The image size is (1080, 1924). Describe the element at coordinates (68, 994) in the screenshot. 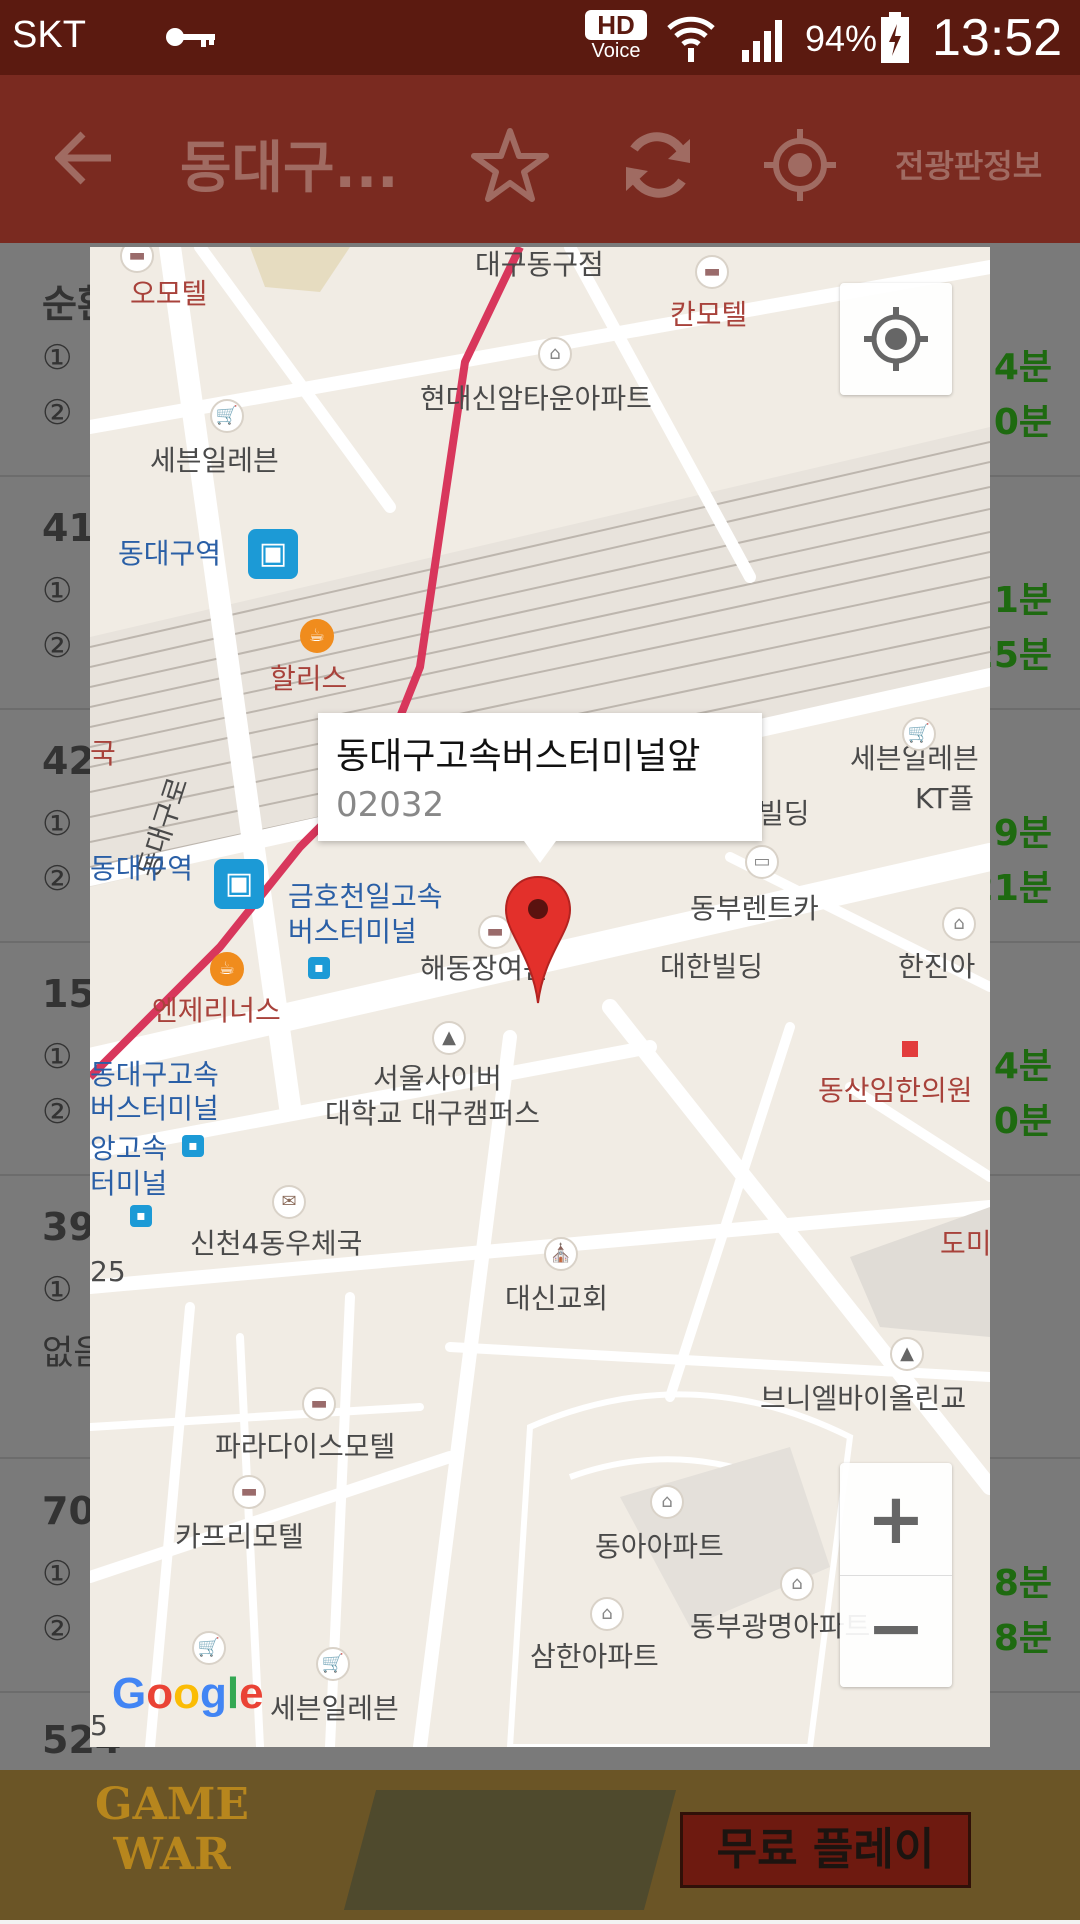

I see `route-number: 15` at that location.